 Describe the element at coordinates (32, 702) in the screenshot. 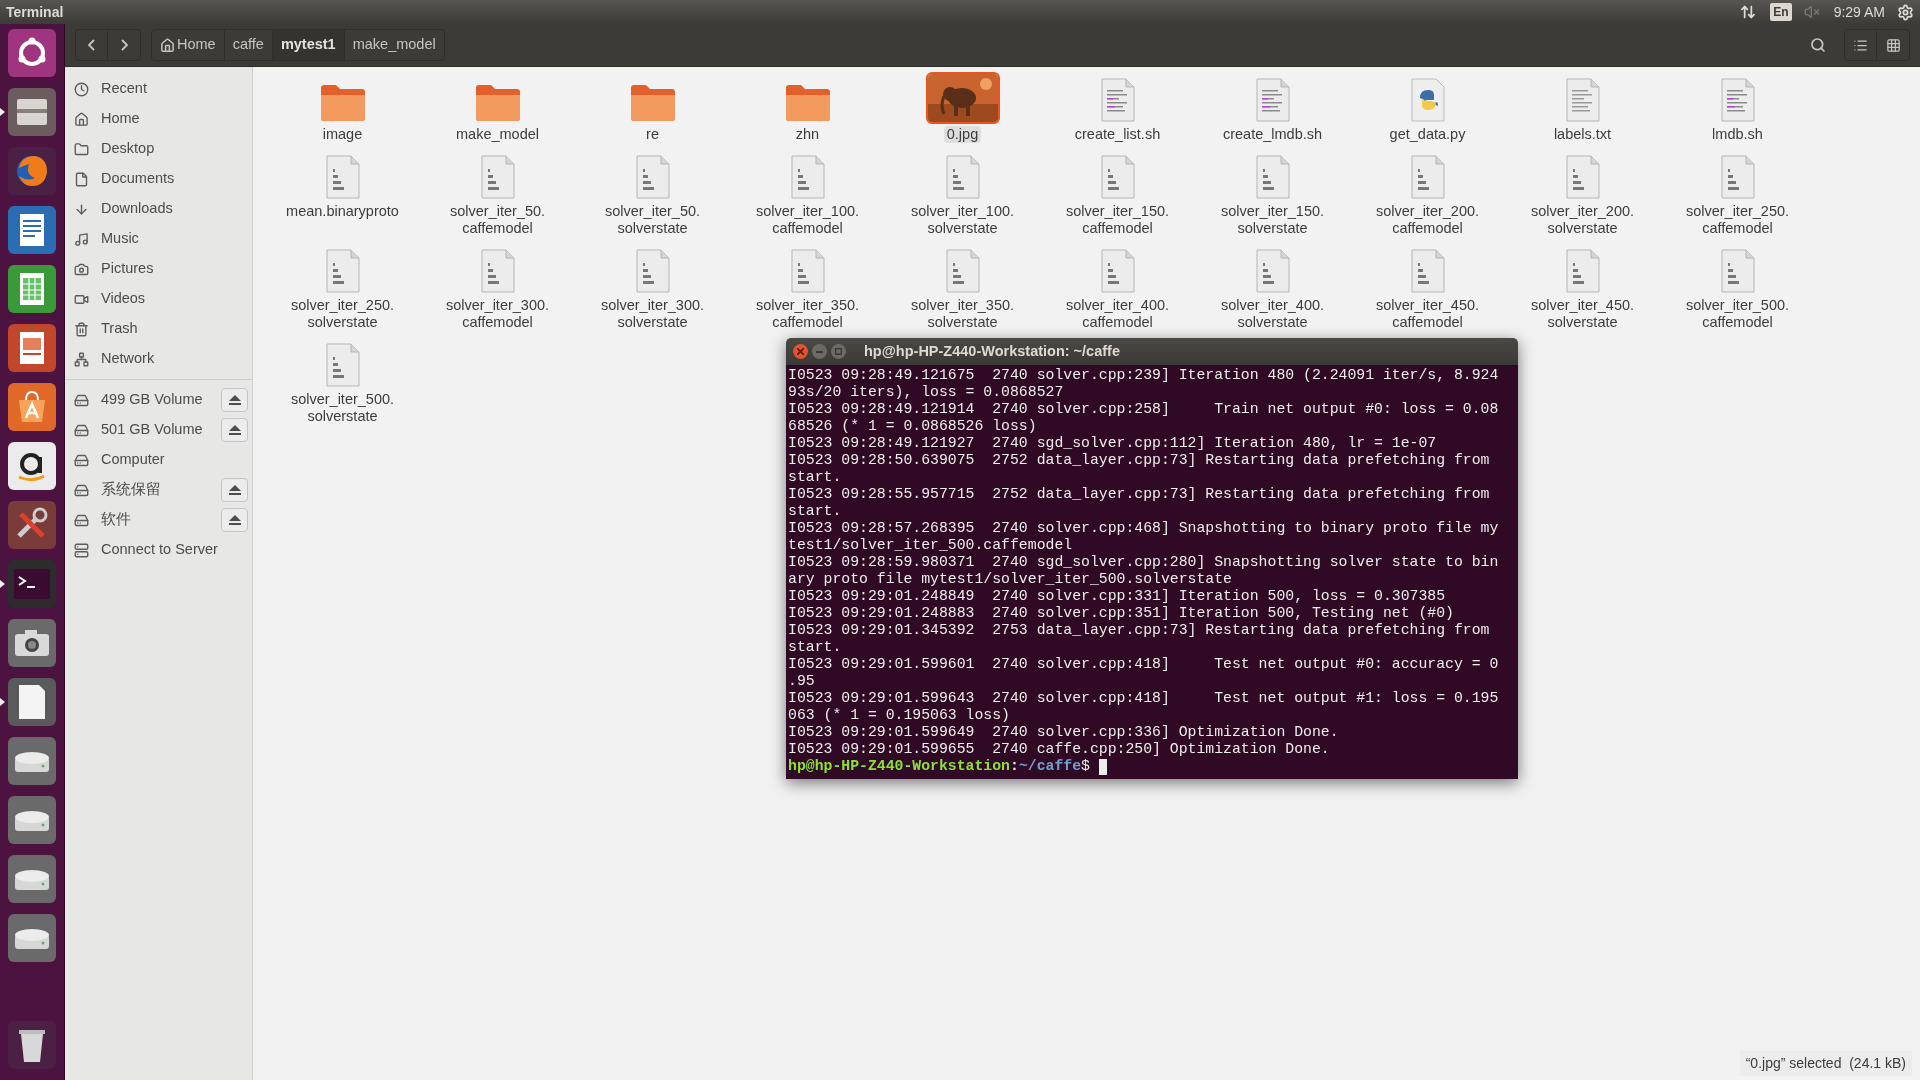

I see `blank-document-icon` at that location.